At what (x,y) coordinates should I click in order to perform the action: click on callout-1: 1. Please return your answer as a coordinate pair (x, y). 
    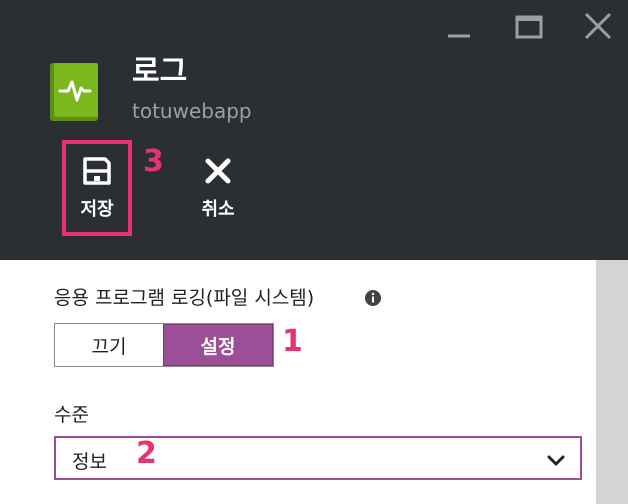
    Looking at the image, I should click on (292, 341).